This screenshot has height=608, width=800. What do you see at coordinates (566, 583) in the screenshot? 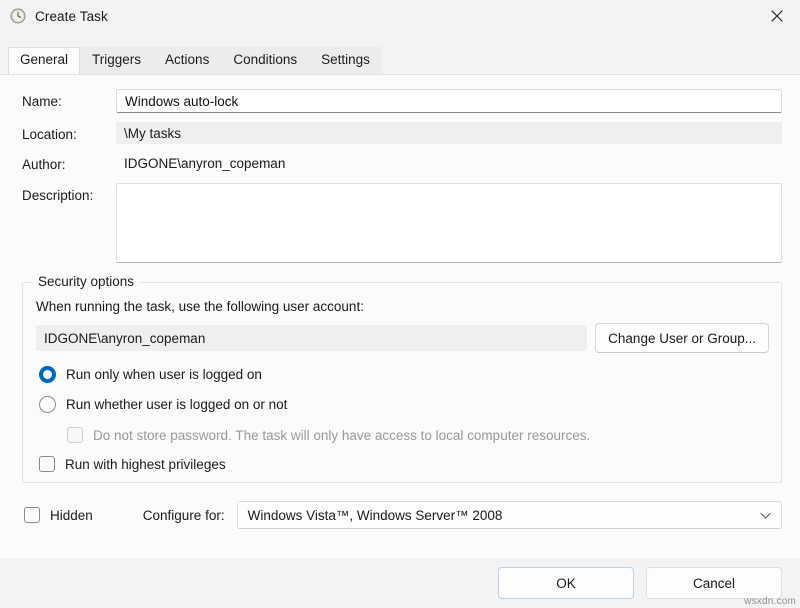
I see `ok-button: OK` at bounding box center [566, 583].